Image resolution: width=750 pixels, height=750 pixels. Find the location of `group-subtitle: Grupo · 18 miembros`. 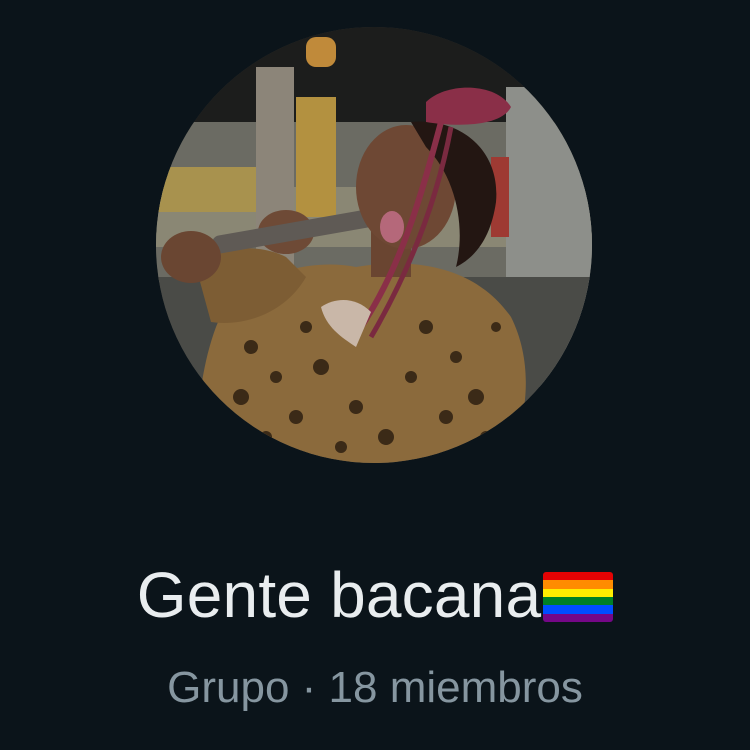

group-subtitle: Grupo · 18 miembros is located at coordinates (375, 688).